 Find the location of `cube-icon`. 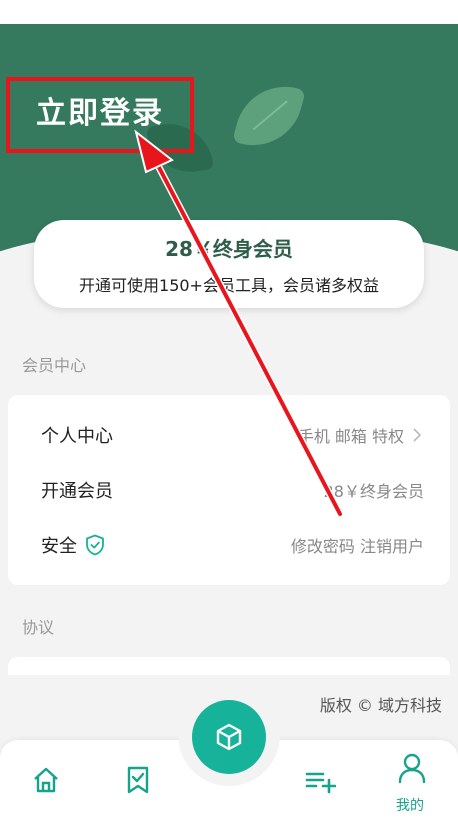

cube-icon is located at coordinates (229, 737).